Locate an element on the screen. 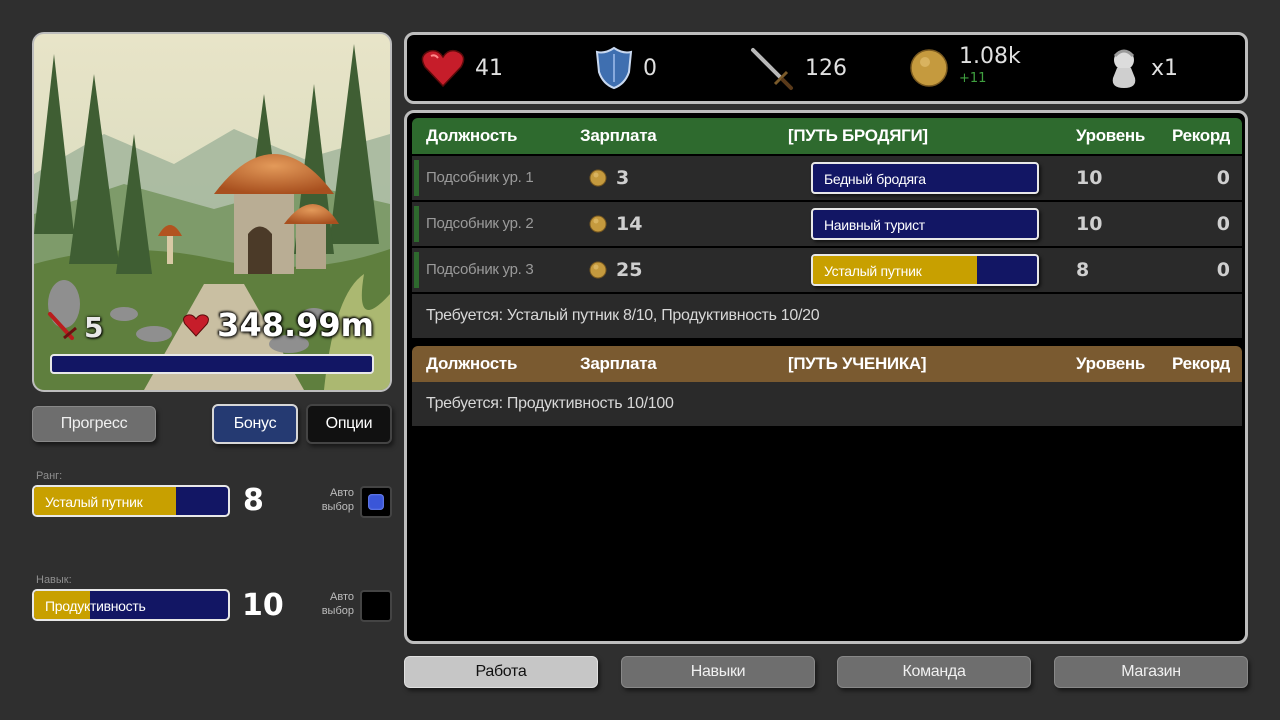 This screenshot has width=1280, height=720. attack-stat: 5 is located at coordinates (74, 327).